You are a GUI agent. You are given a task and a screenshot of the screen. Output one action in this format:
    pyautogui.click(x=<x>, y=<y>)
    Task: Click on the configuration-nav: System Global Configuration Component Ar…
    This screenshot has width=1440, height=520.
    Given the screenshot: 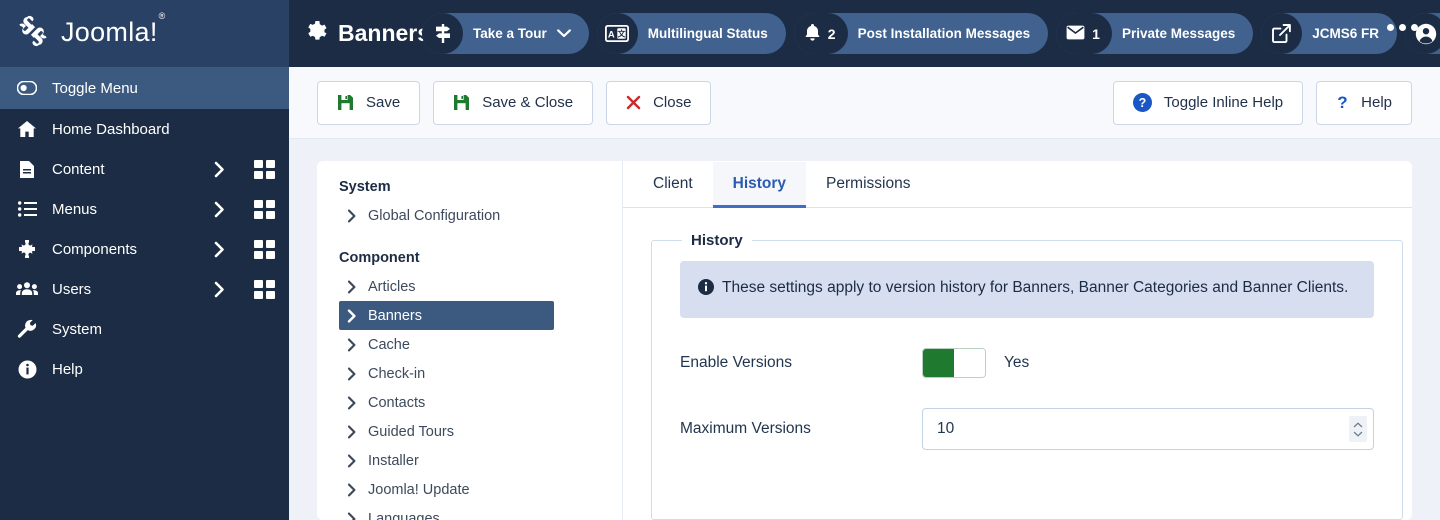 What is the action you would take?
    pyautogui.click(x=469, y=340)
    